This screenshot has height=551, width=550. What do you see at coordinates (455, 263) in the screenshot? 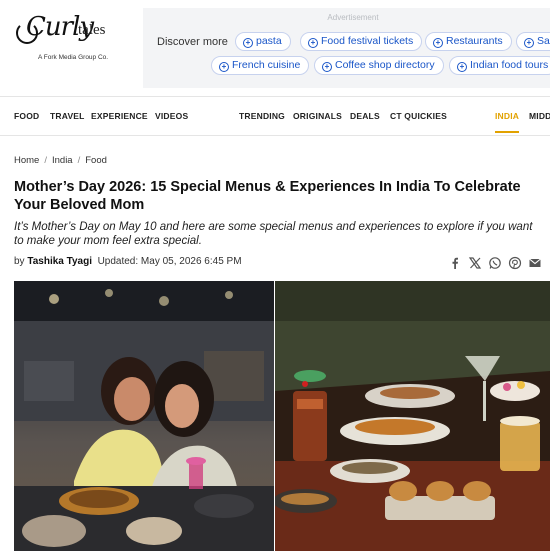
I see `facebook-icon` at bounding box center [455, 263].